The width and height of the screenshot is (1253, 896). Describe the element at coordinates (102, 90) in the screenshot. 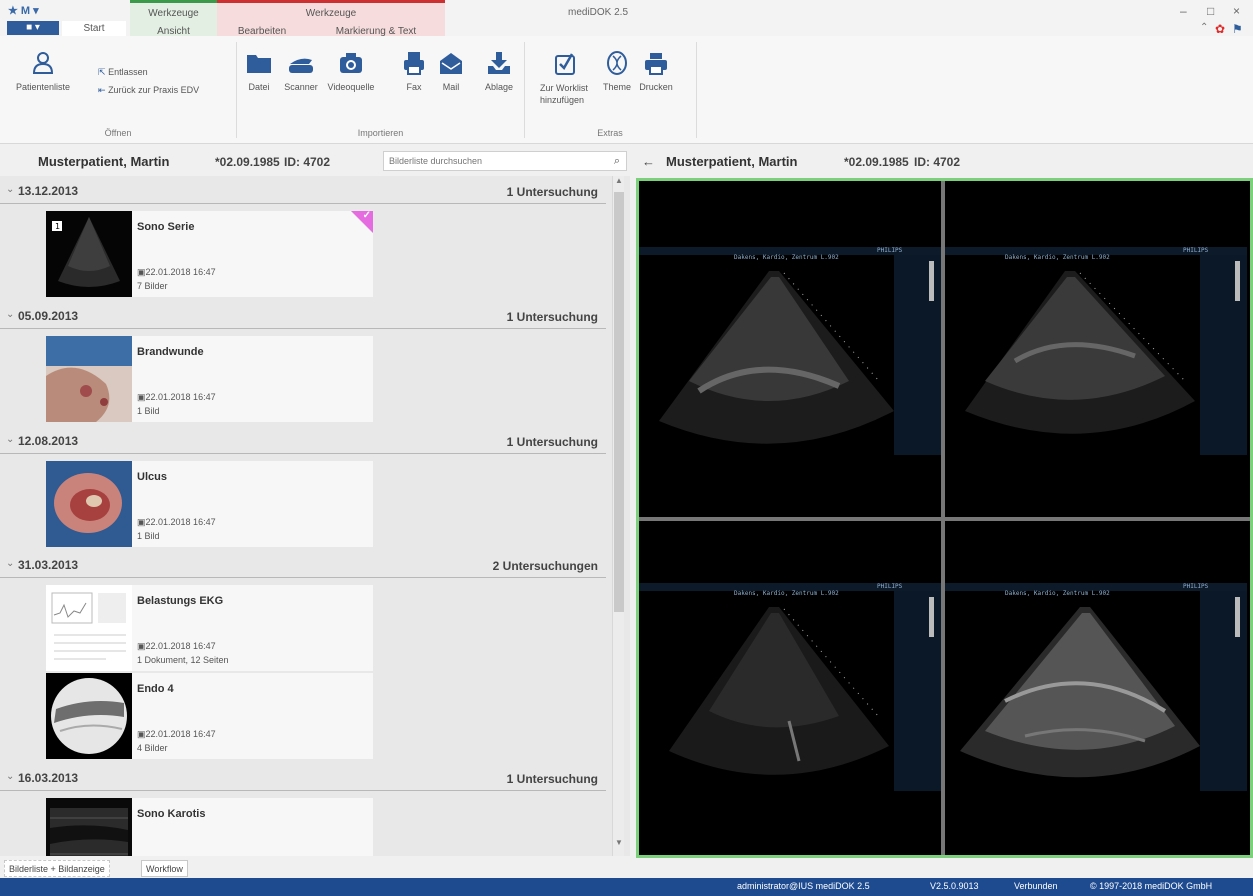

I see `back-to-ehr-icon: ⇤` at that location.